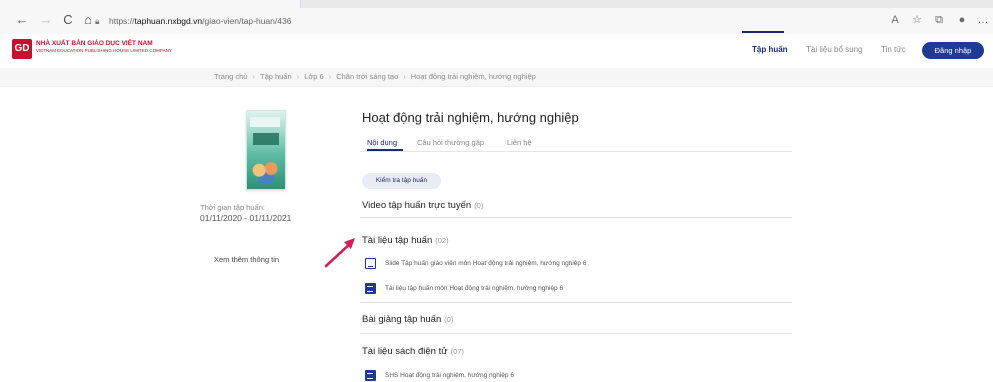  What do you see at coordinates (314, 76) in the screenshot?
I see `breadcrumb-grade: Lớp 6` at bounding box center [314, 76].